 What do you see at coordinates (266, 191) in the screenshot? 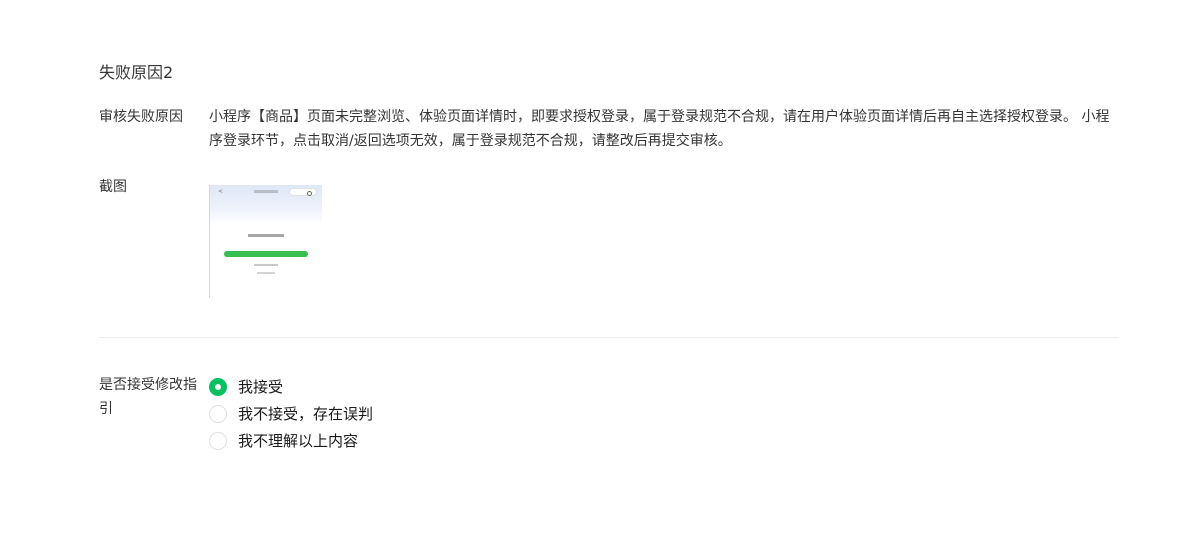
I see `thumbnail-title` at bounding box center [266, 191].